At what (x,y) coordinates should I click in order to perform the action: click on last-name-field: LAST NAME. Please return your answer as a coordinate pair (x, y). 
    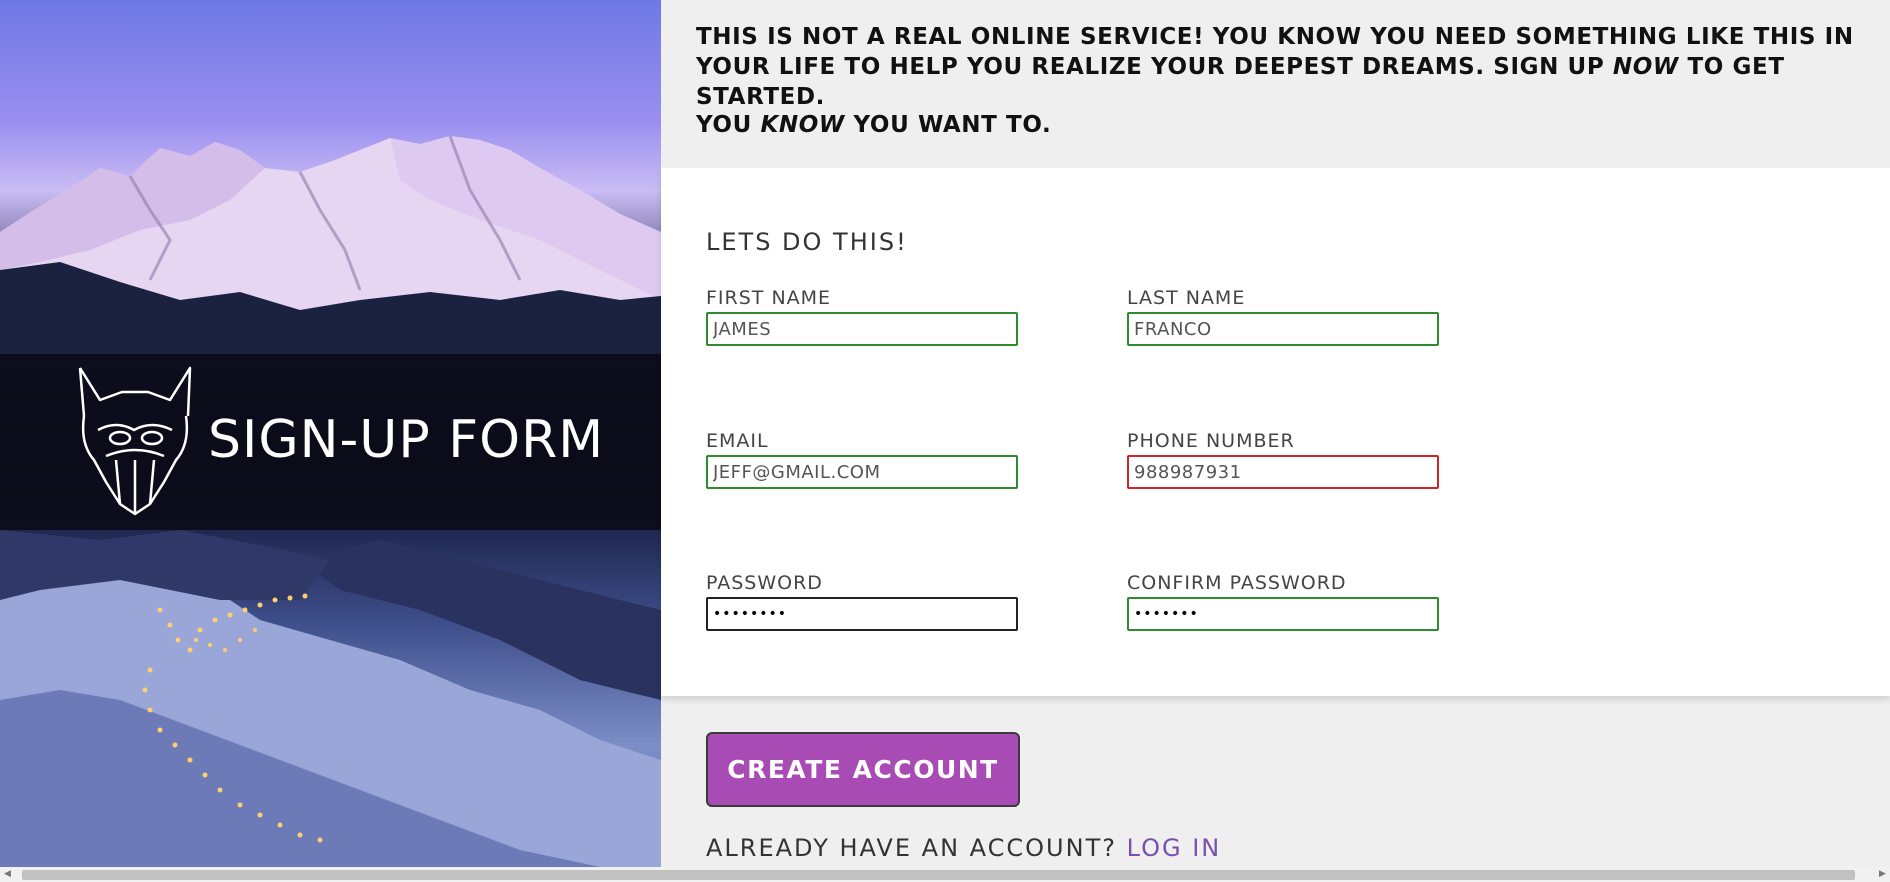
    Looking at the image, I should click on (1283, 317).